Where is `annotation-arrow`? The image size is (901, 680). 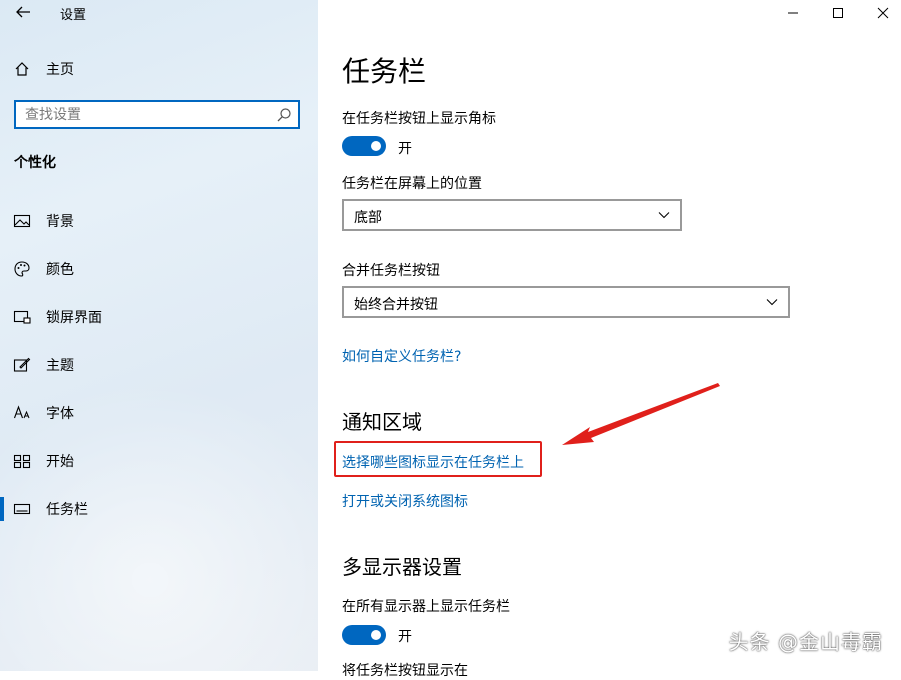
annotation-arrow is located at coordinates (641, 414).